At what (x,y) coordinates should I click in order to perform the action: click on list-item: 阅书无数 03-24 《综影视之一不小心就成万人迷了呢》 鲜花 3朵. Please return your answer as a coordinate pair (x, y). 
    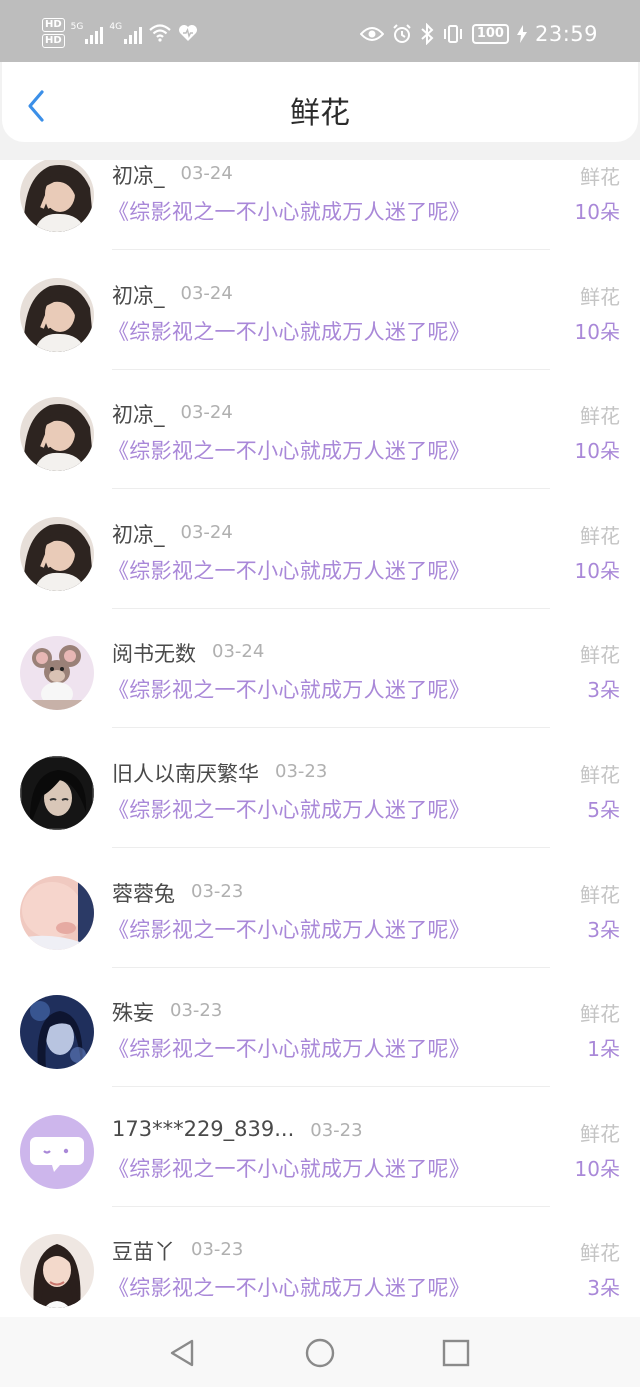
    Looking at the image, I should click on (320, 663).